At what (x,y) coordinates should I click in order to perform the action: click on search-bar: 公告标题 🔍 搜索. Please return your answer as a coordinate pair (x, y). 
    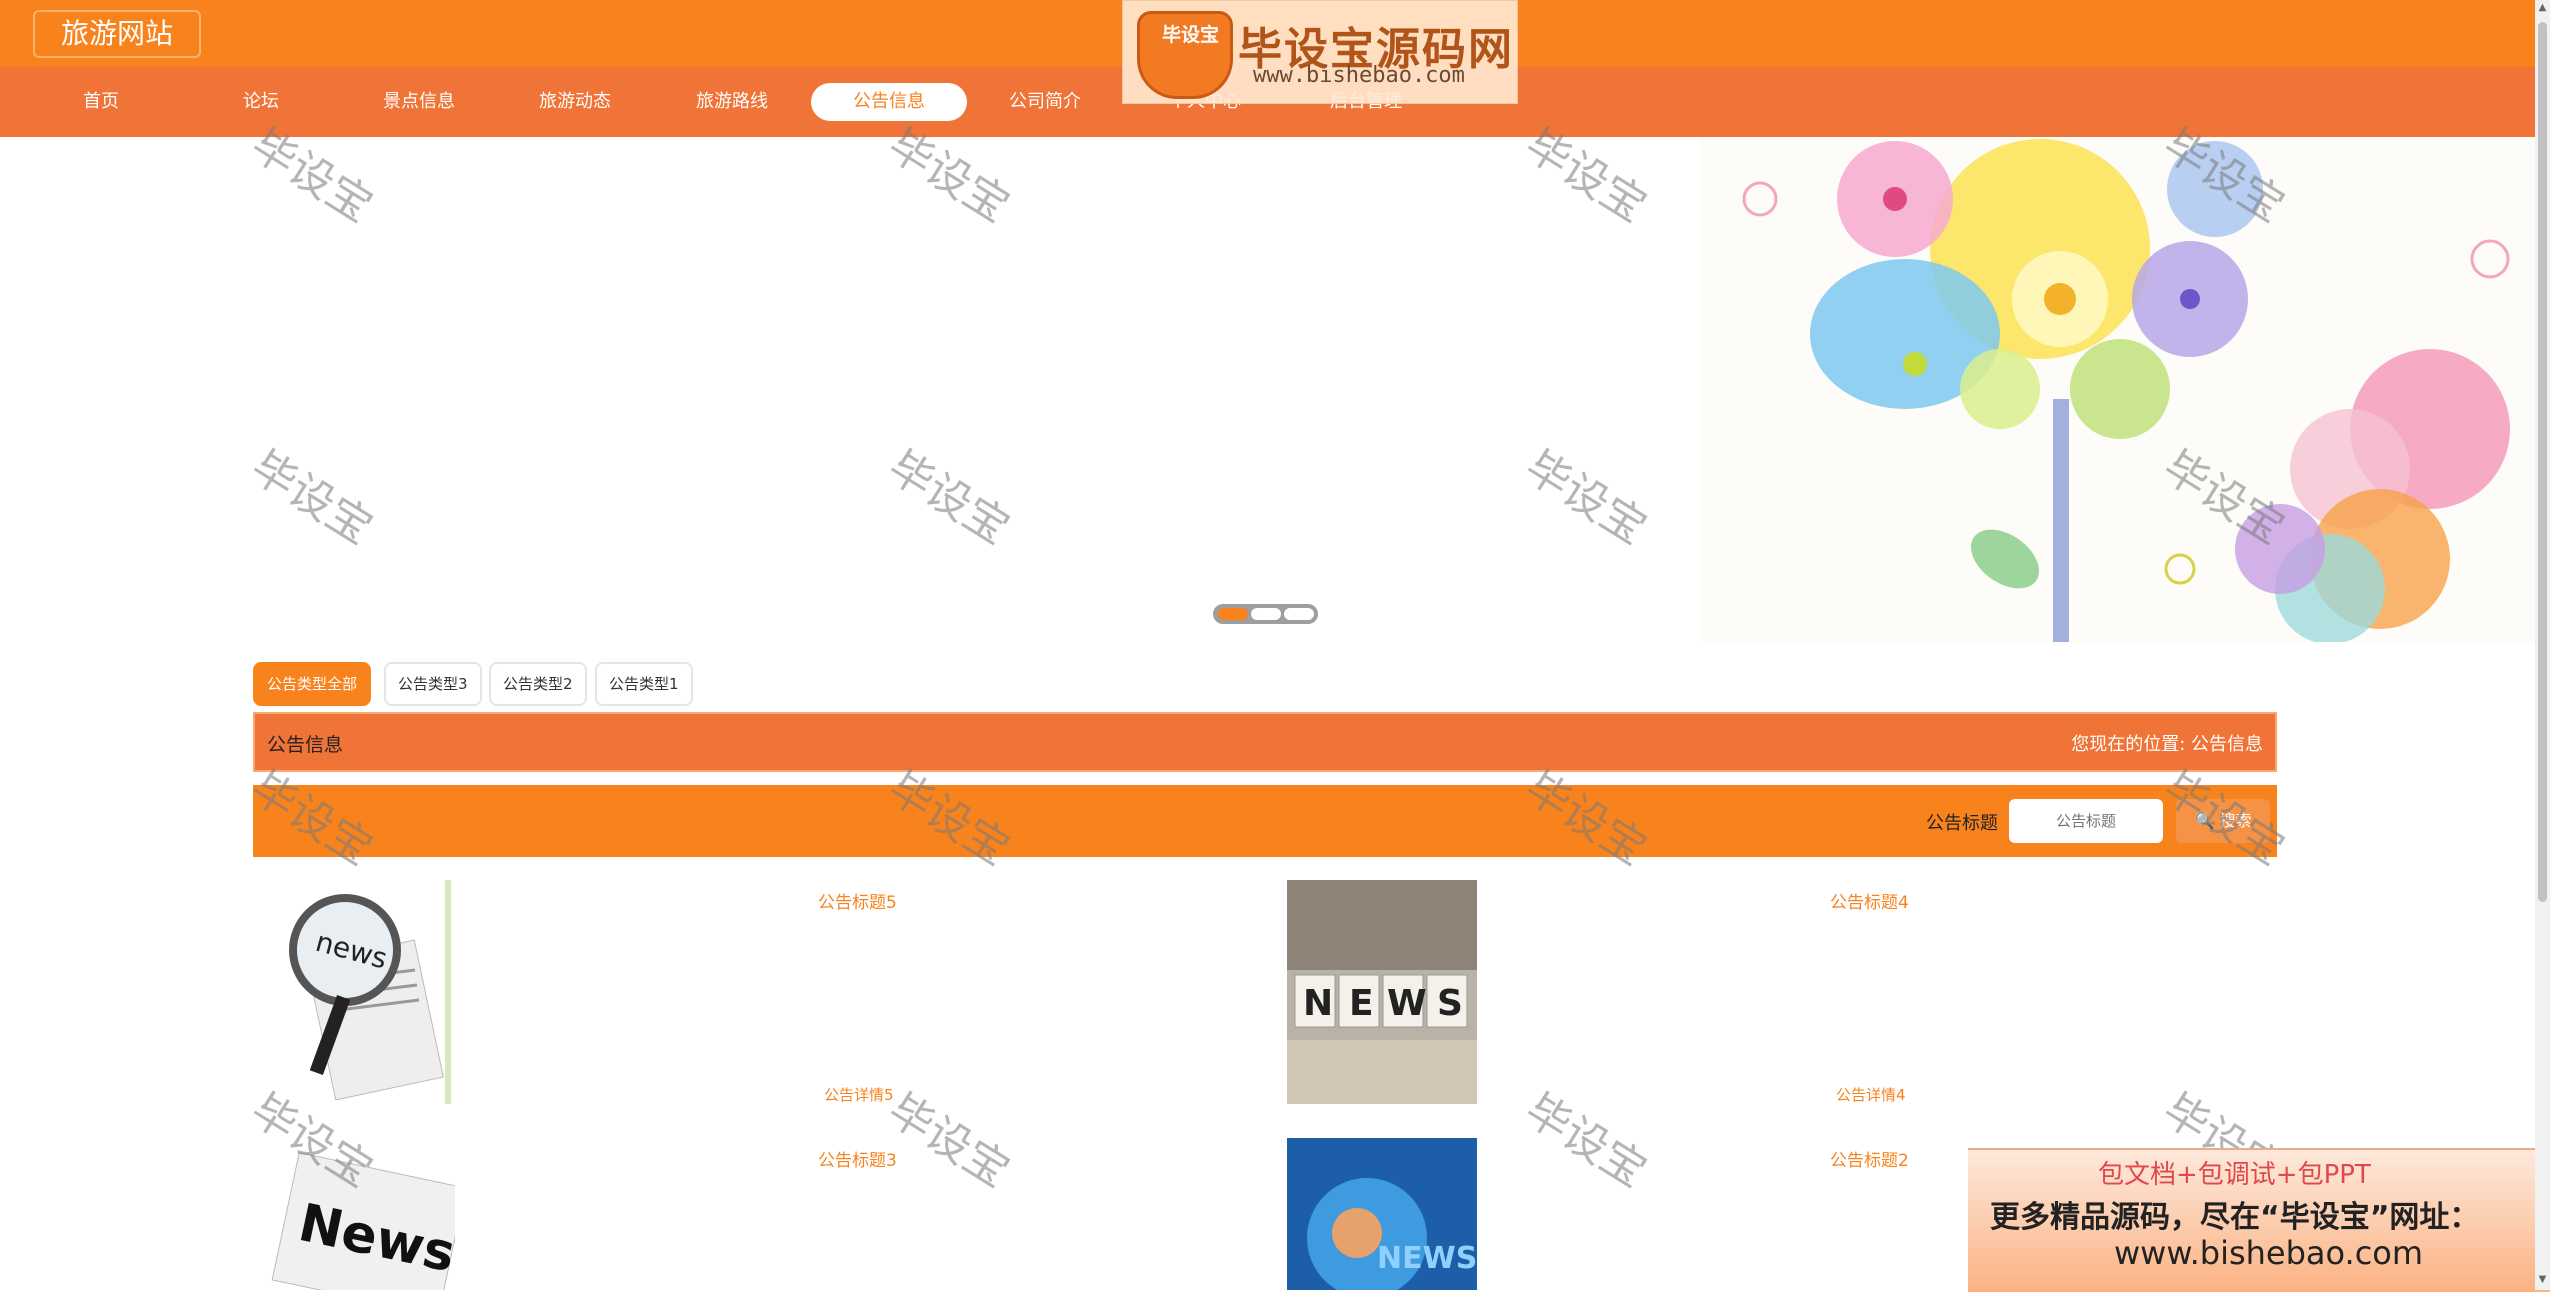
    Looking at the image, I should click on (1265, 821).